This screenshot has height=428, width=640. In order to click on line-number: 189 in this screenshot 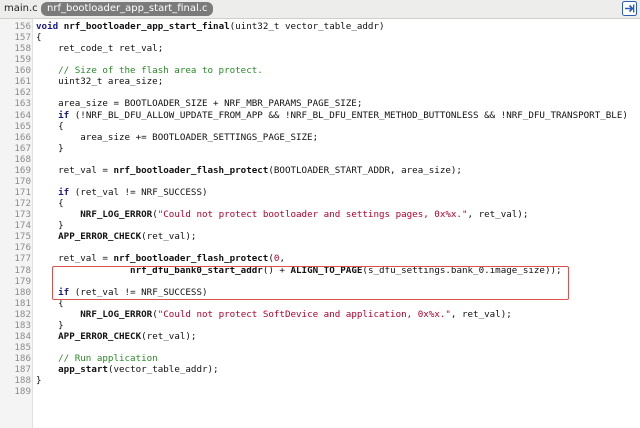, I will do `click(22, 392)`.